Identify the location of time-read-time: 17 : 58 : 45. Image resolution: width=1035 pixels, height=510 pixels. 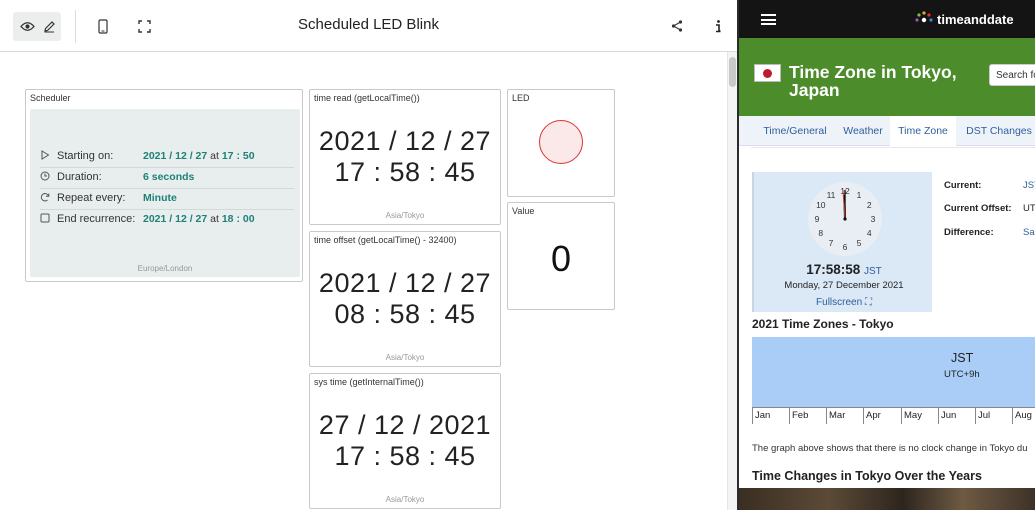
(405, 172).